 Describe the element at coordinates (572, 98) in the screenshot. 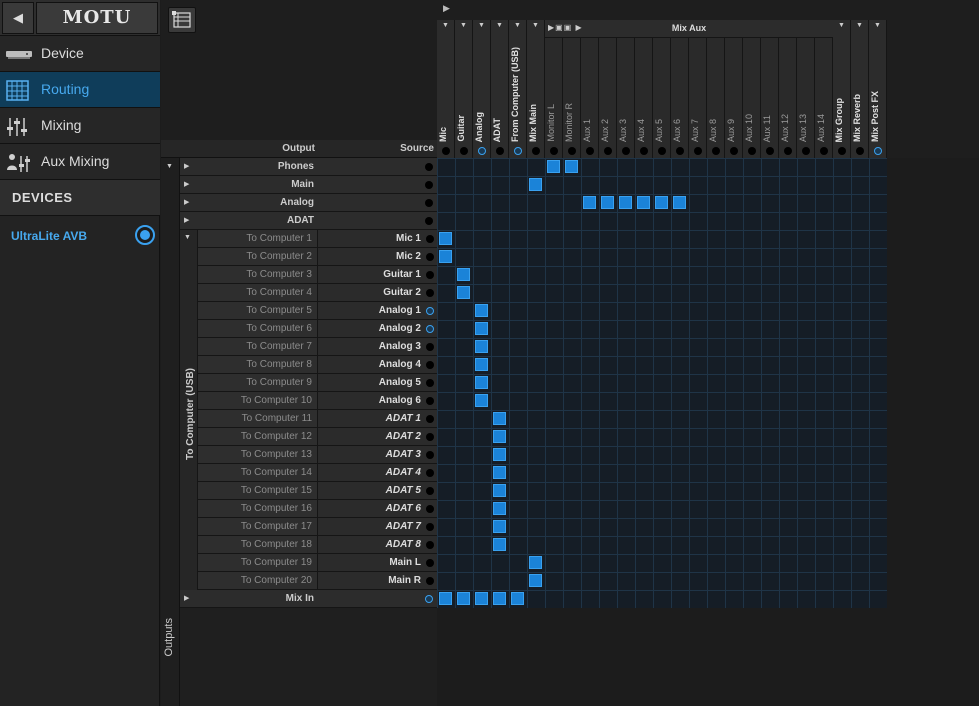

I see `column-header: Monitor R` at that location.